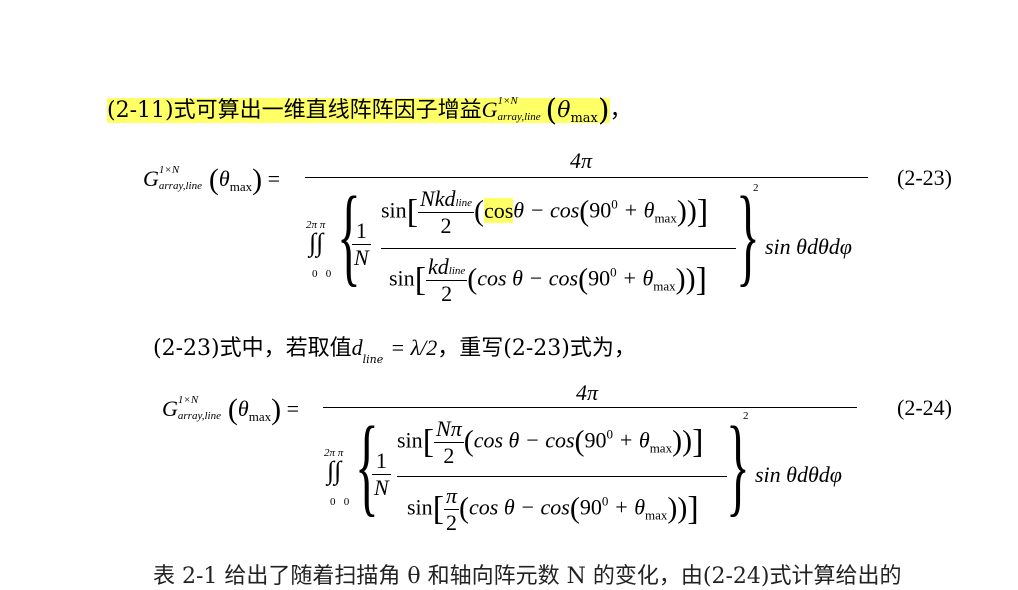  I want to click on eq1-numerator: 4π, so click(581, 160).